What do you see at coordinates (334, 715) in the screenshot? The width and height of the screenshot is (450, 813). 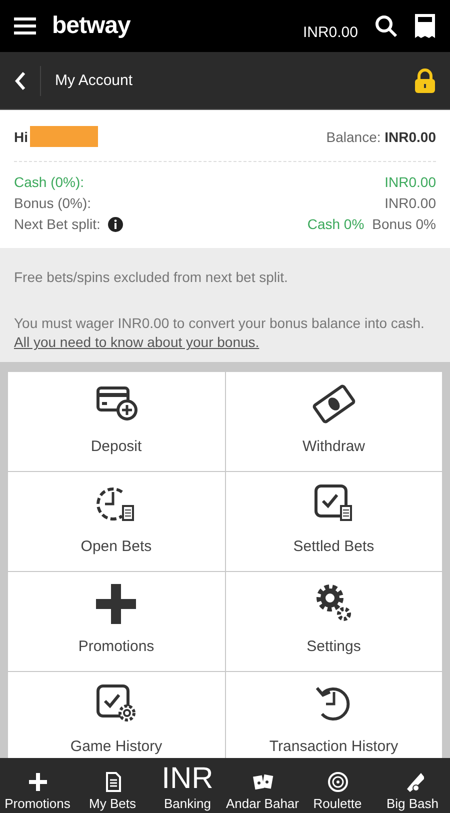 I see `menu-tile: Transaction History` at bounding box center [334, 715].